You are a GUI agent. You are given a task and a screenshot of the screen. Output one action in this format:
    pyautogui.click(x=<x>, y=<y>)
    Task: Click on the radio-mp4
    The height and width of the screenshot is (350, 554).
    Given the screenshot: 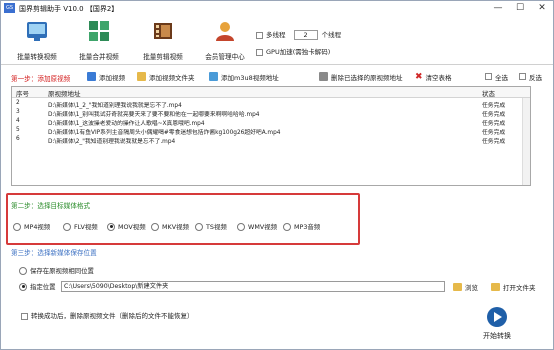 What is the action you would take?
    pyautogui.click(x=17, y=226)
    